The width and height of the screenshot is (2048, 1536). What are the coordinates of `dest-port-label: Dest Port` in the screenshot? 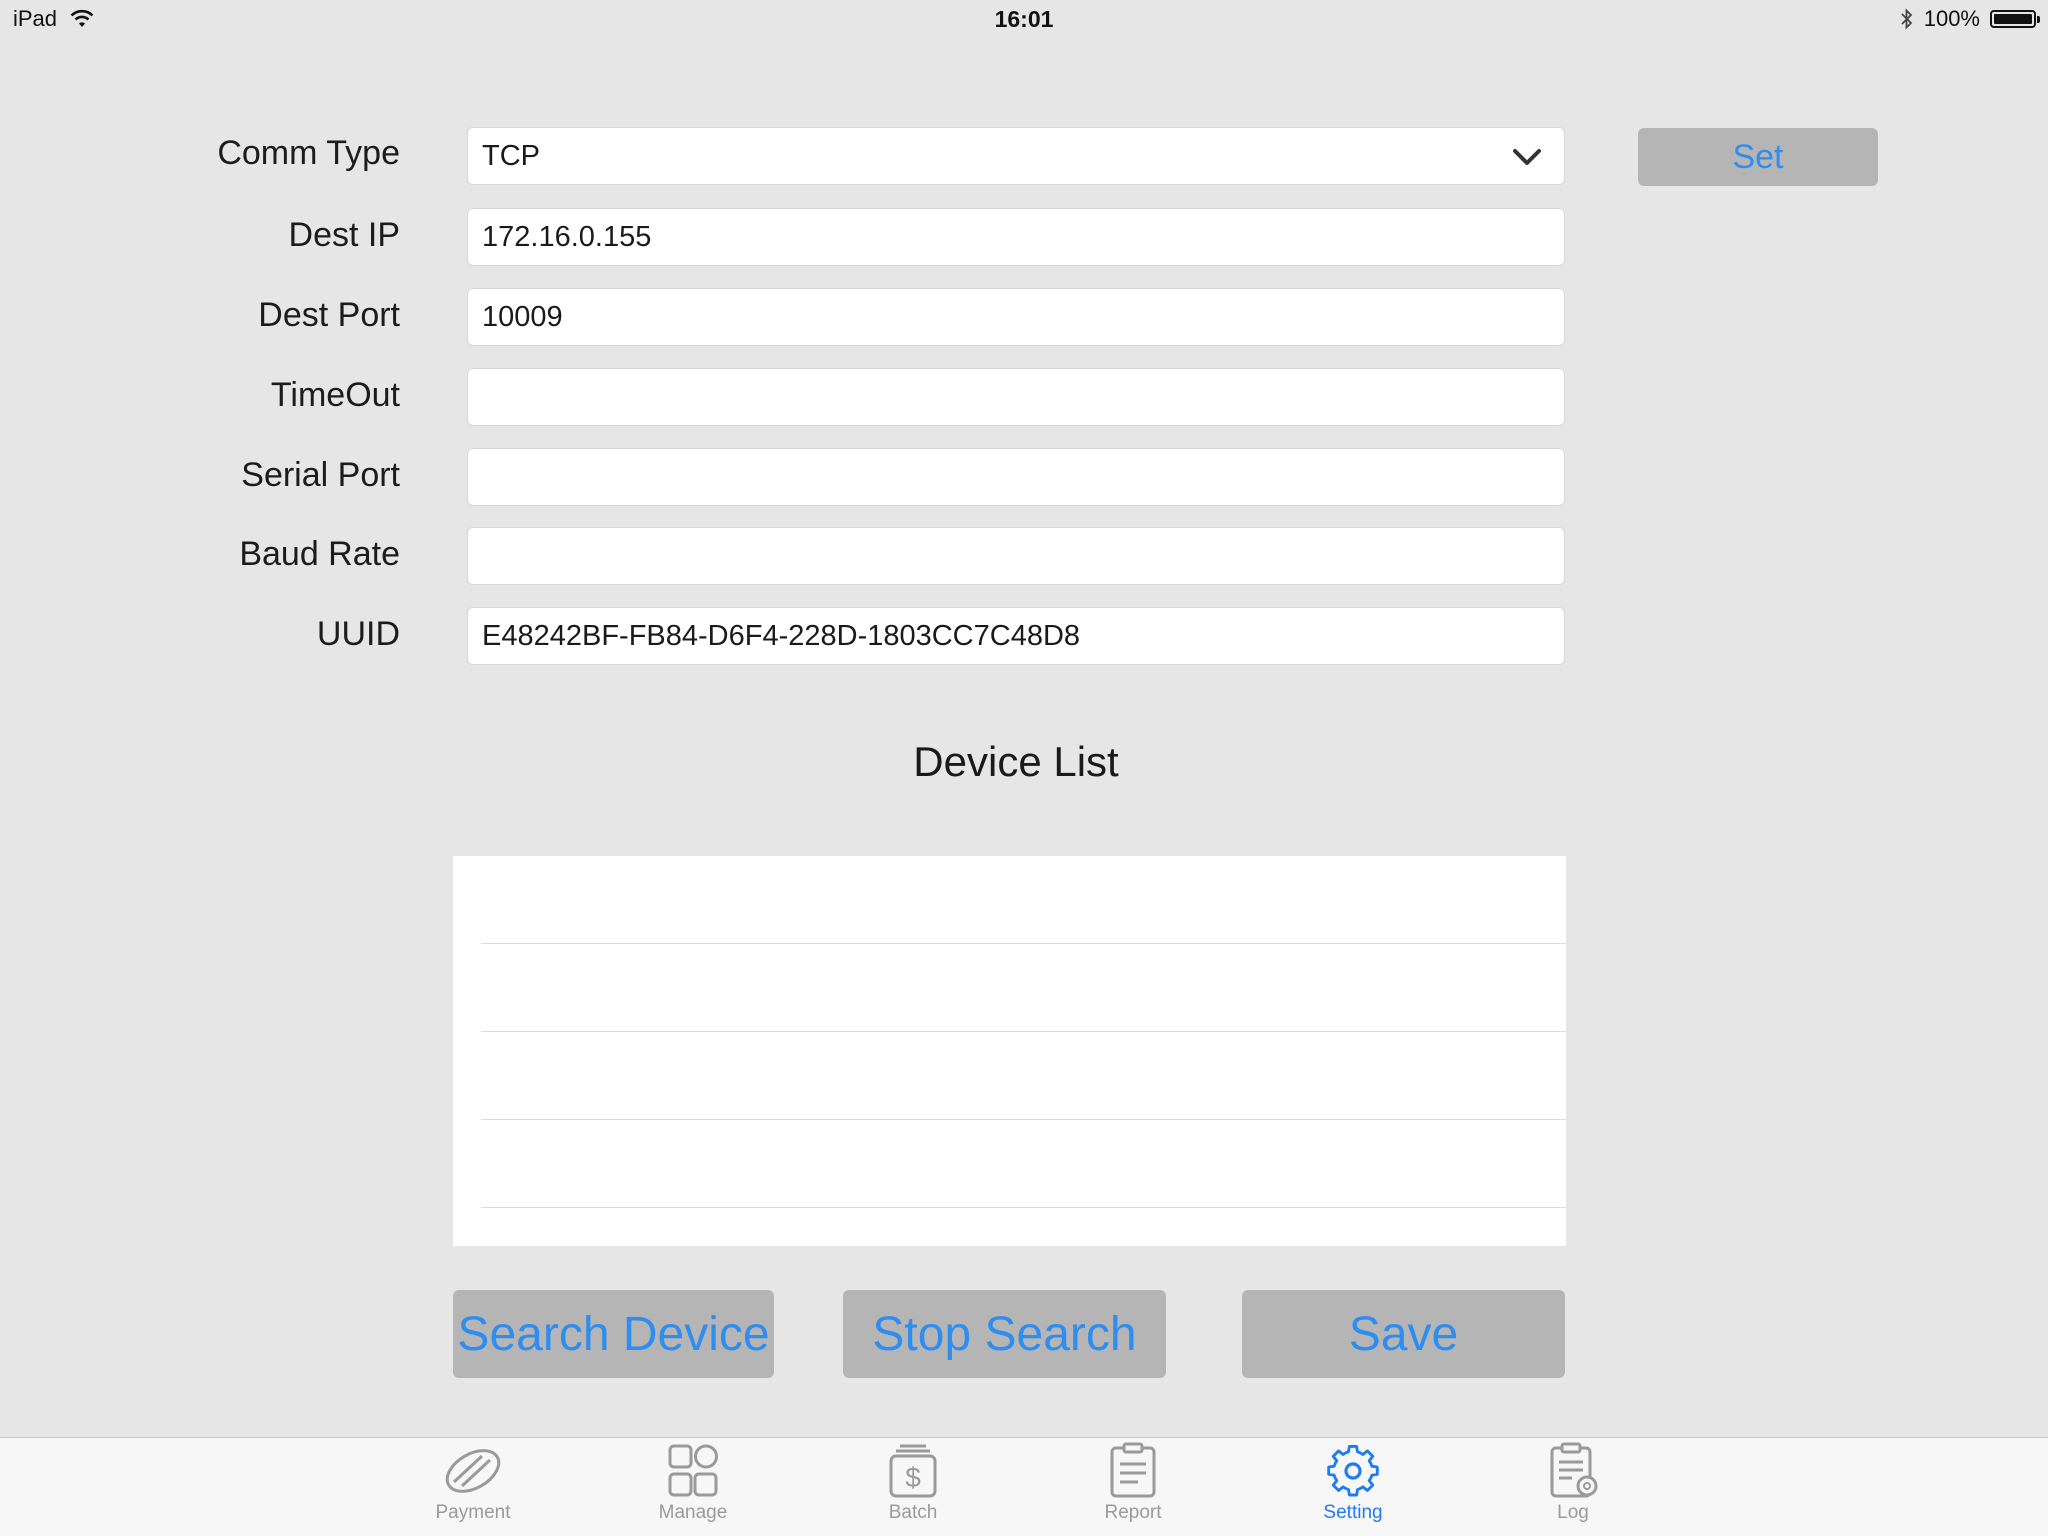 It's located at (329, 315).